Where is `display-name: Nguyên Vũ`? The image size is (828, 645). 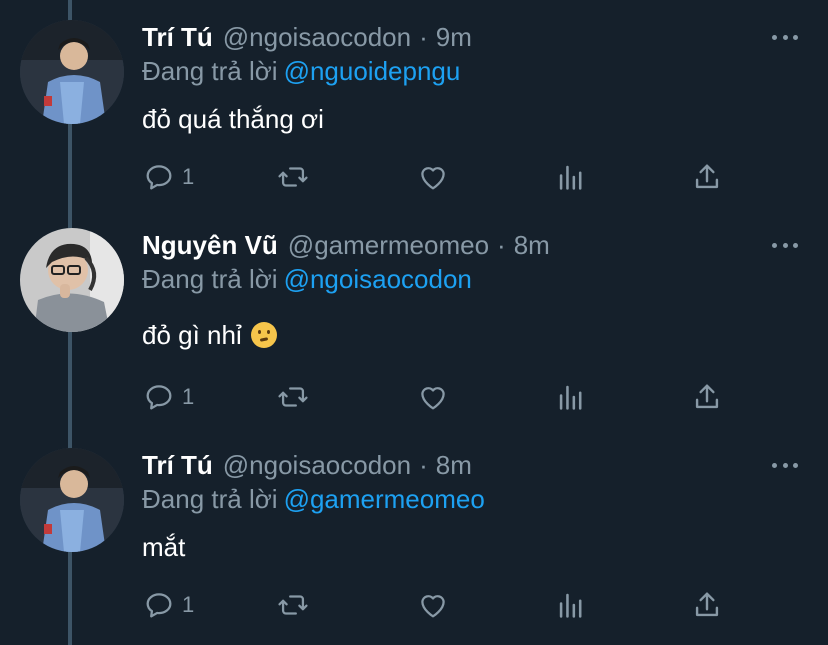 display-name: Nguyên Vũ is located at coordinates (210, 245).